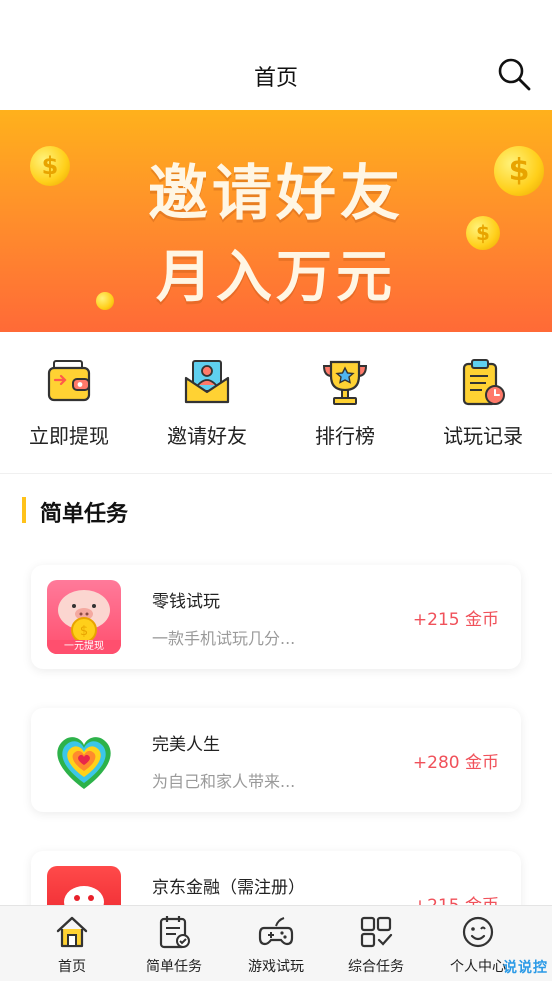  What do you see at coordinates (276, 617) in the screenshot?
I see `task-card: $ 一元提现 零钱试玩 一款手机试玩几分... +215 金币` at bounding box center [276, 617].